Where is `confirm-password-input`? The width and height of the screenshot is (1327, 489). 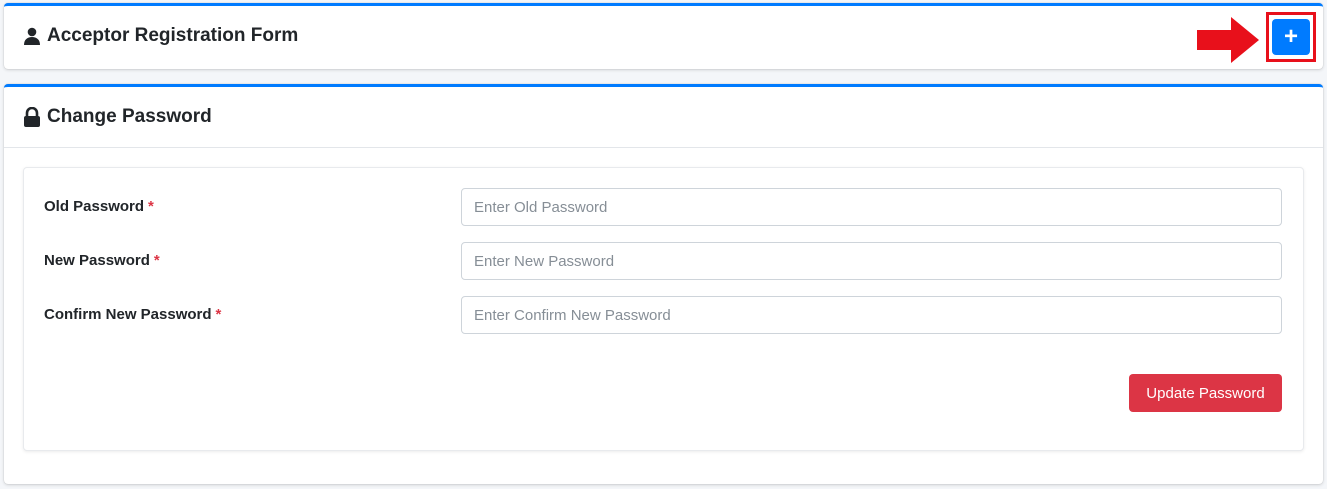
confirm-password-input is located at coordinates (871, 315).